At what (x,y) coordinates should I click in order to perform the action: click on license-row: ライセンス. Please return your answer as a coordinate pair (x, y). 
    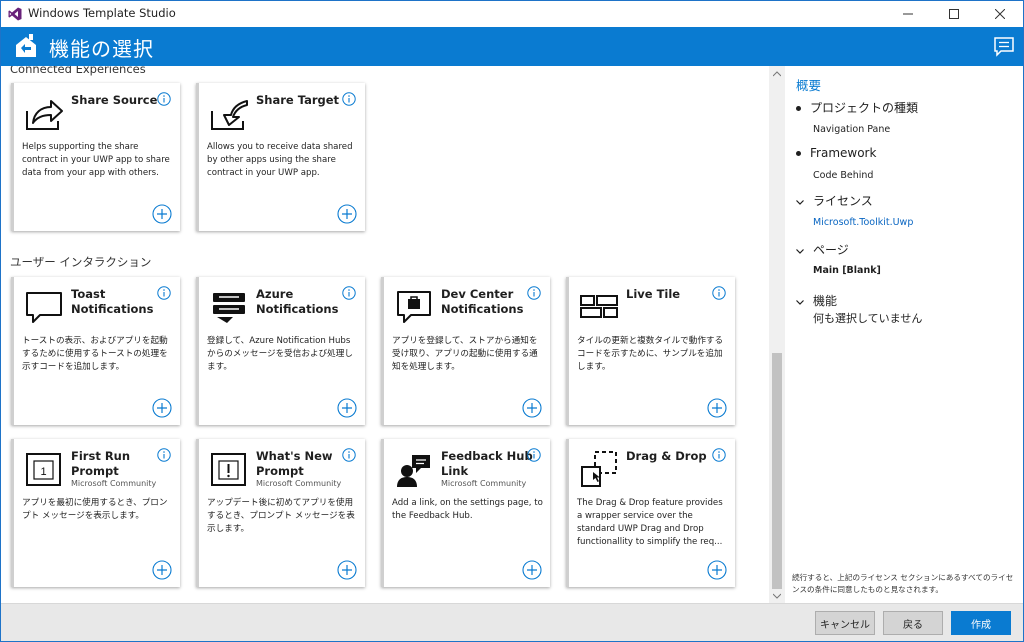
    Looking at the image, I should click on (834, 200).